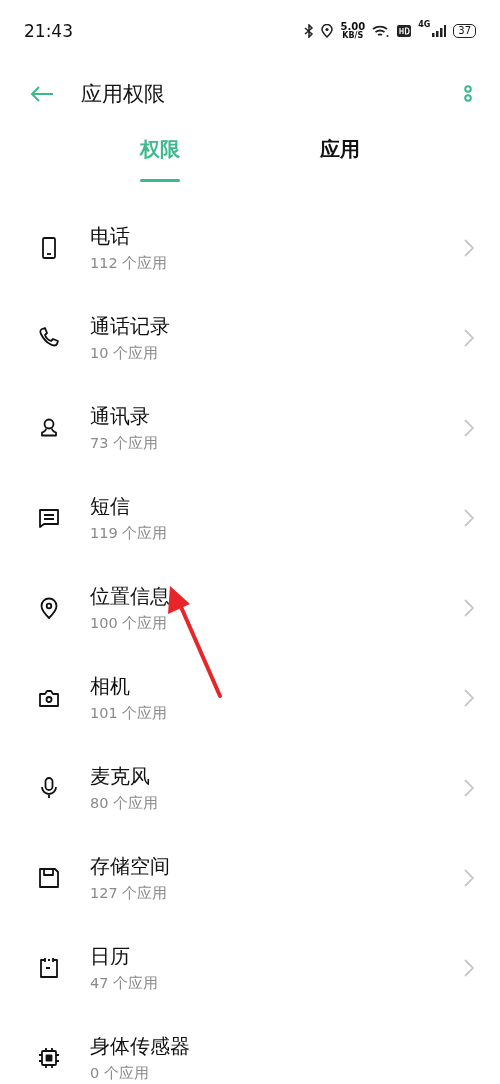  Describe the element at coordinates (123, 94) in the screenshot. I see `page-title: 应用权限` at that location.